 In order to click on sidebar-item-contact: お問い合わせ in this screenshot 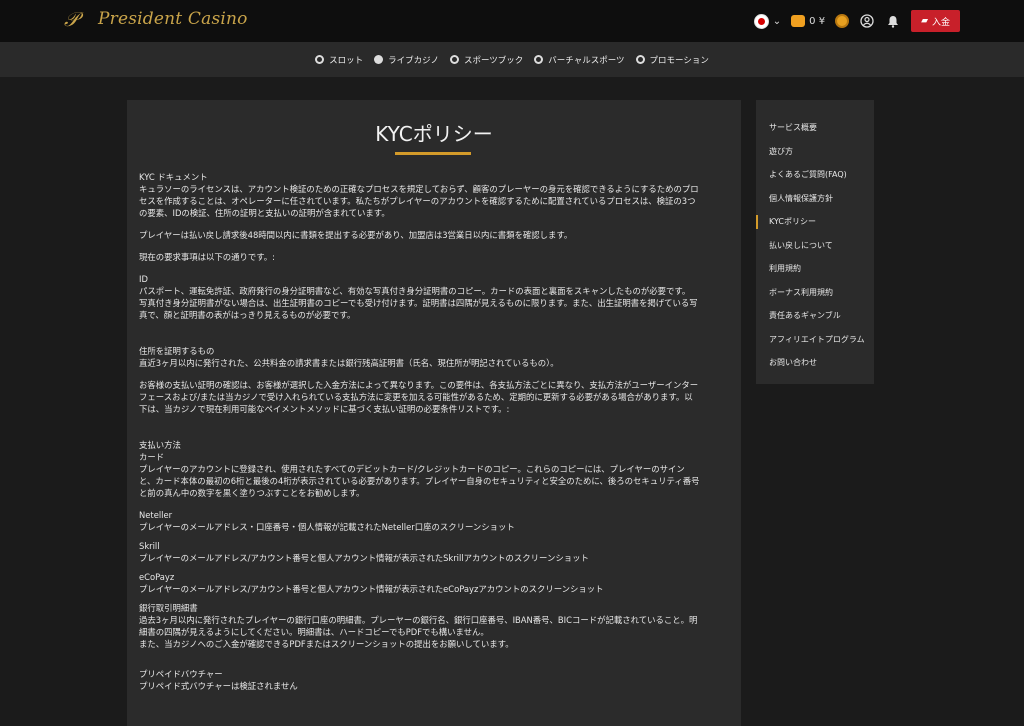, I will do `click(815, 363)`.